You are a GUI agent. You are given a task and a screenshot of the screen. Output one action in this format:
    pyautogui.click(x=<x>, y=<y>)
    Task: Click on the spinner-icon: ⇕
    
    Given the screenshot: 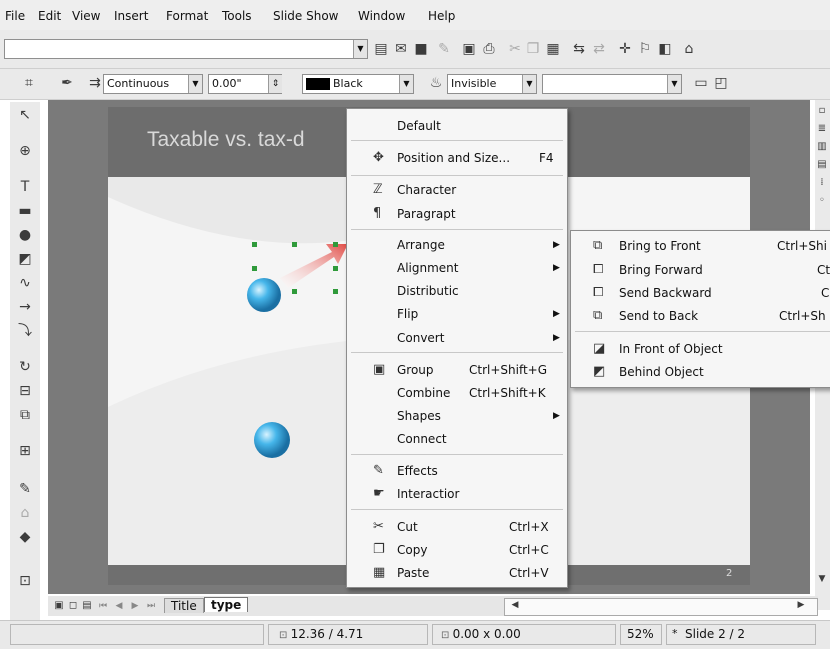 What is the action you would take?
    pyautogui.click(x=275, y=84)
    